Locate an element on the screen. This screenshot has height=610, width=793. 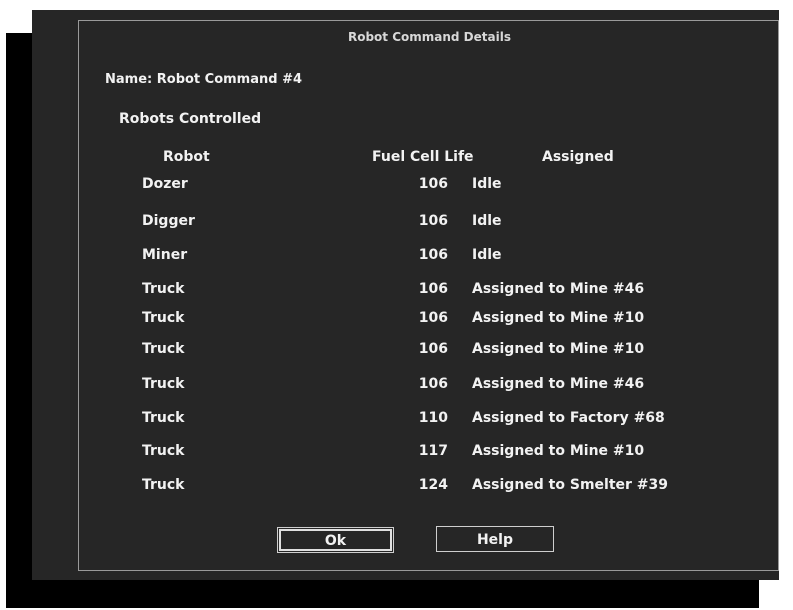
column-header-fuel-cell-life: Fuel Cell Life is located at coordinates (423, 157).